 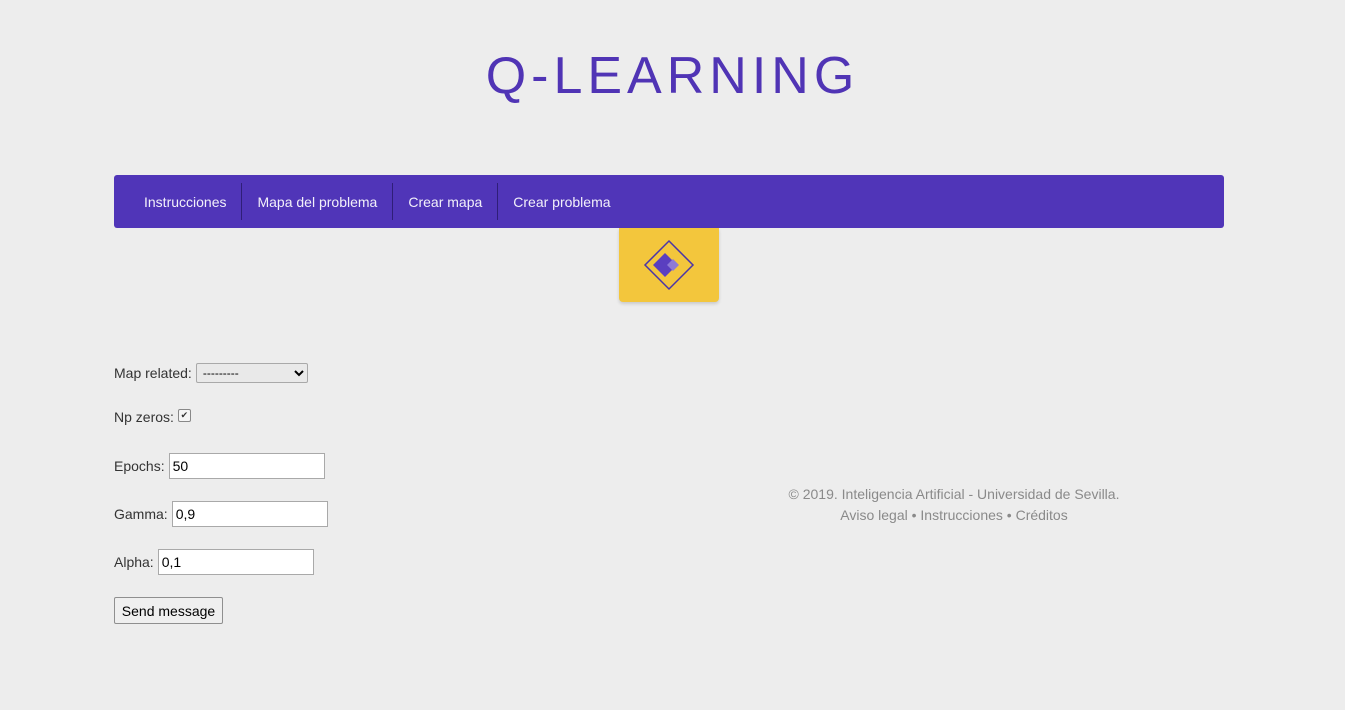 What do you see at coordinates (1042, 515) in the screenshot?
I see `footer-link-creditos: Créditos` at bounding box center [1042, 515].